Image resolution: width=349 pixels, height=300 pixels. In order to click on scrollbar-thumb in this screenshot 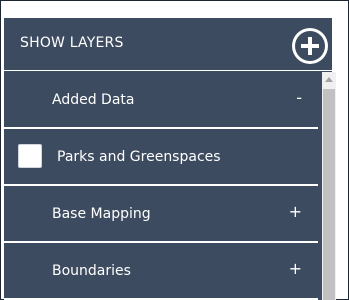, I will do `click(329, 194)`.